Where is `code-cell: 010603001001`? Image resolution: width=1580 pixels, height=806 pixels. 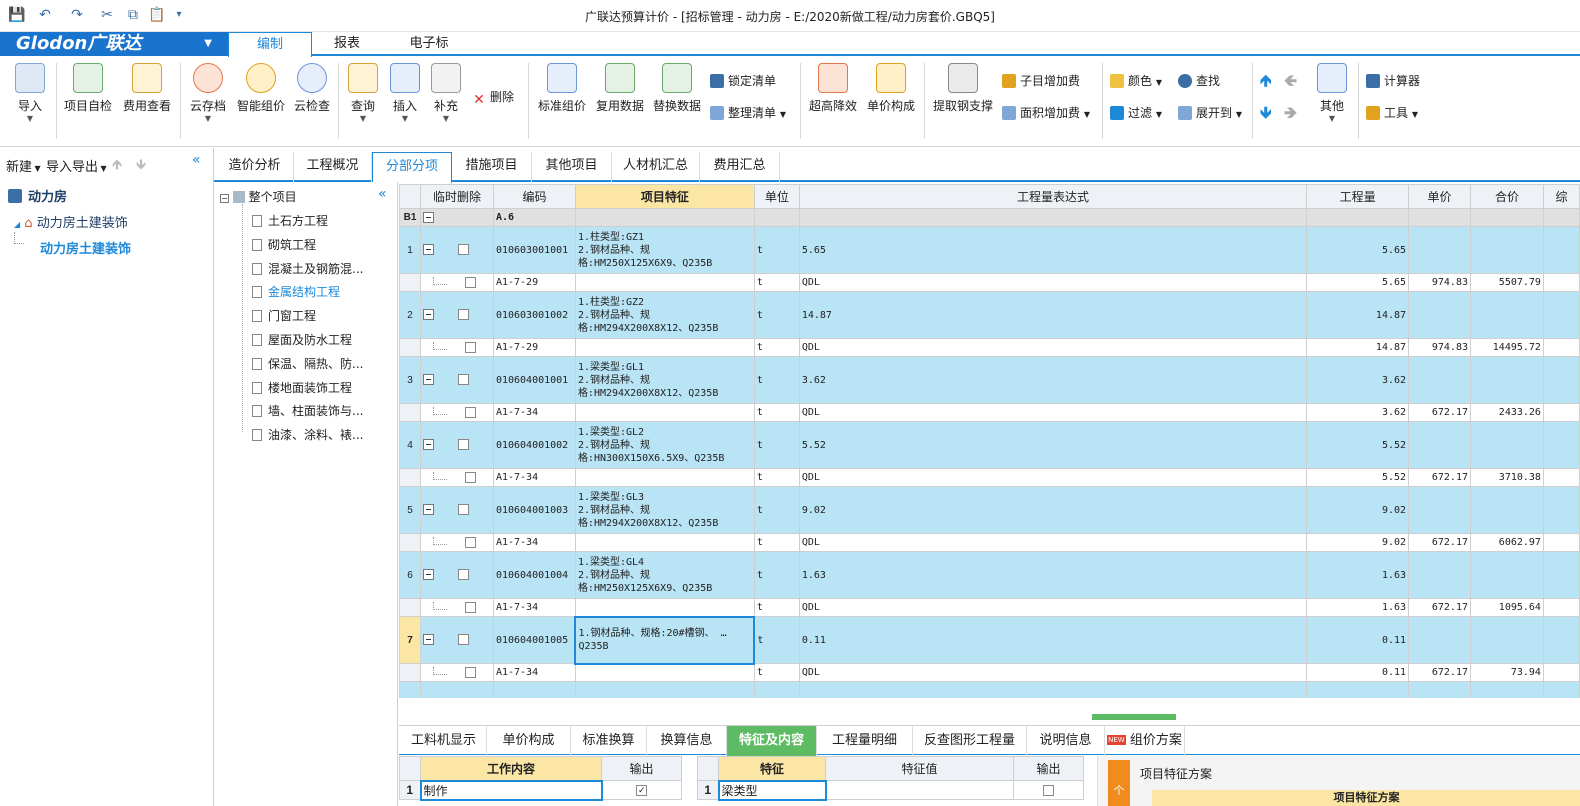
code-cell: 010603001001 is located at coordinates (534, 250).